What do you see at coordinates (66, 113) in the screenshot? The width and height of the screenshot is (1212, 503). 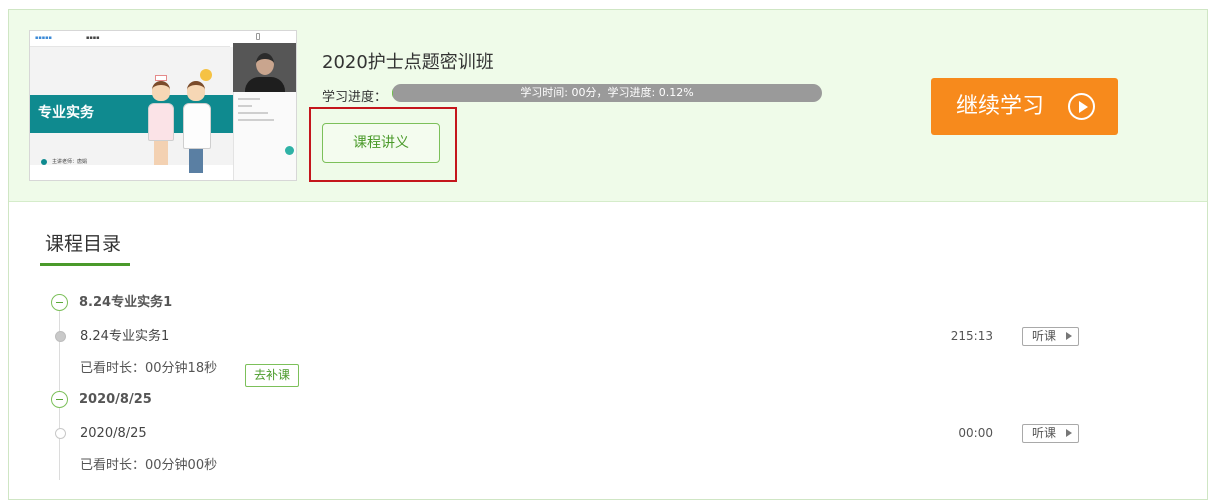 I see `slide-subject: 专业实务` at bounding box center [66, 113].